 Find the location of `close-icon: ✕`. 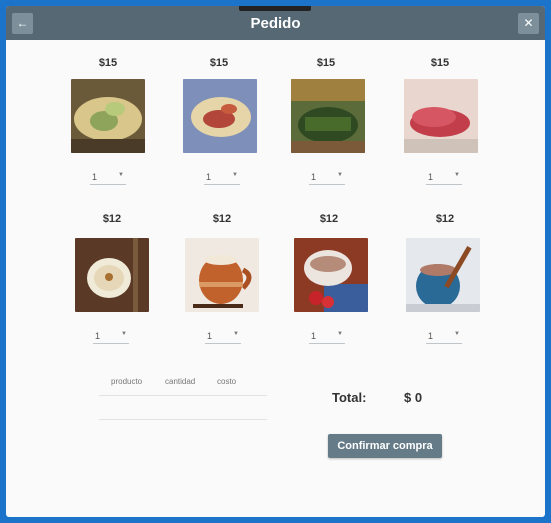

close-icon: ✕ is located at coordinates (528, 23).